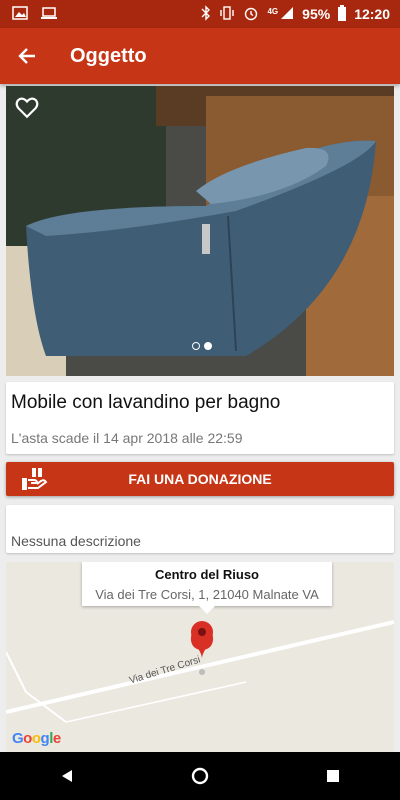  I want to click on battery-percent: 95%, so click(316, 14).